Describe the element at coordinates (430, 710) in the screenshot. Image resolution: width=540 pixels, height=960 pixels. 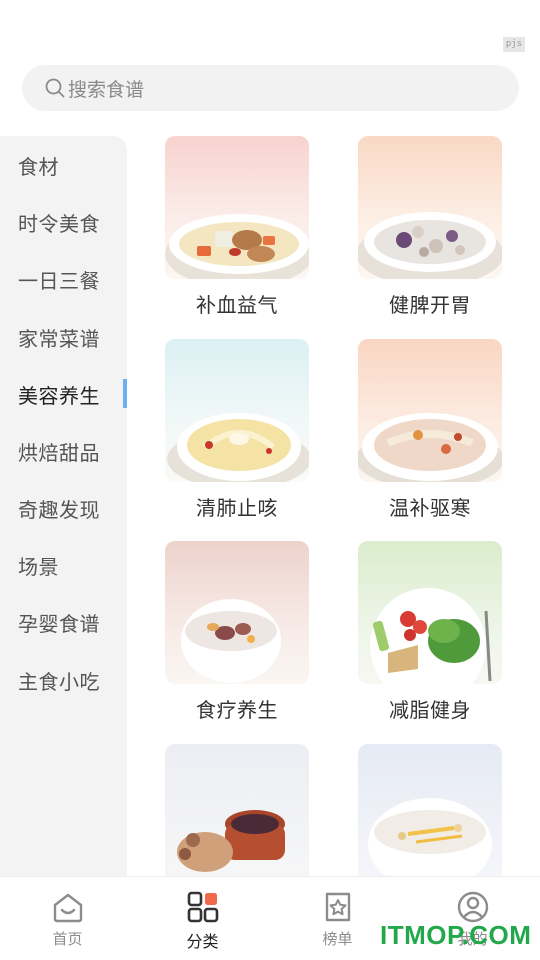
I see `category-label: 减脂健身` at that location.